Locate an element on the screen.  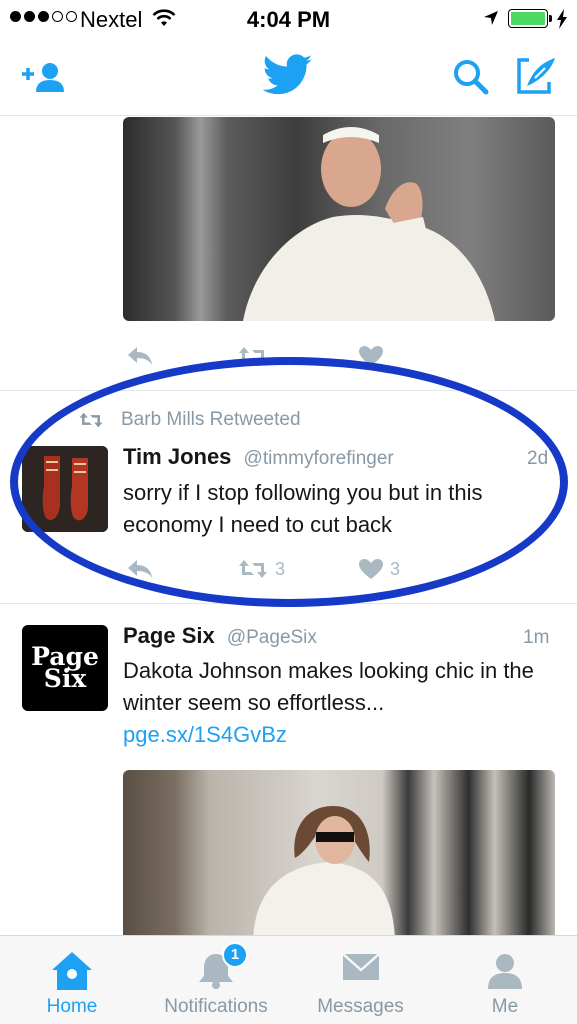
twitter-bird-icon is located at coordinates (287, 77).